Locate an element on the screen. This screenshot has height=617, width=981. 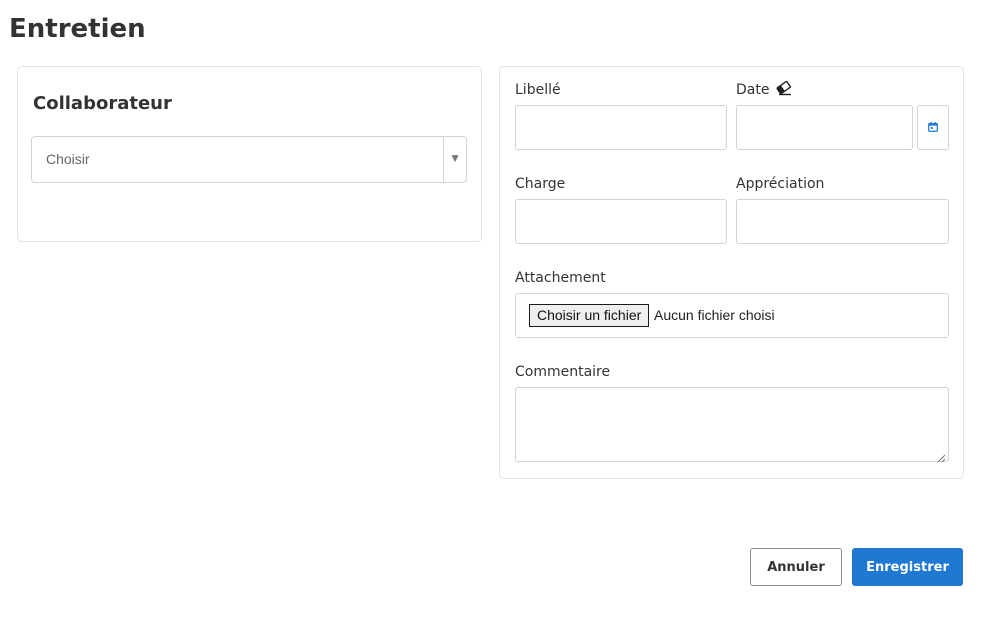
eraser-icon is located at coordinates (784, 88).